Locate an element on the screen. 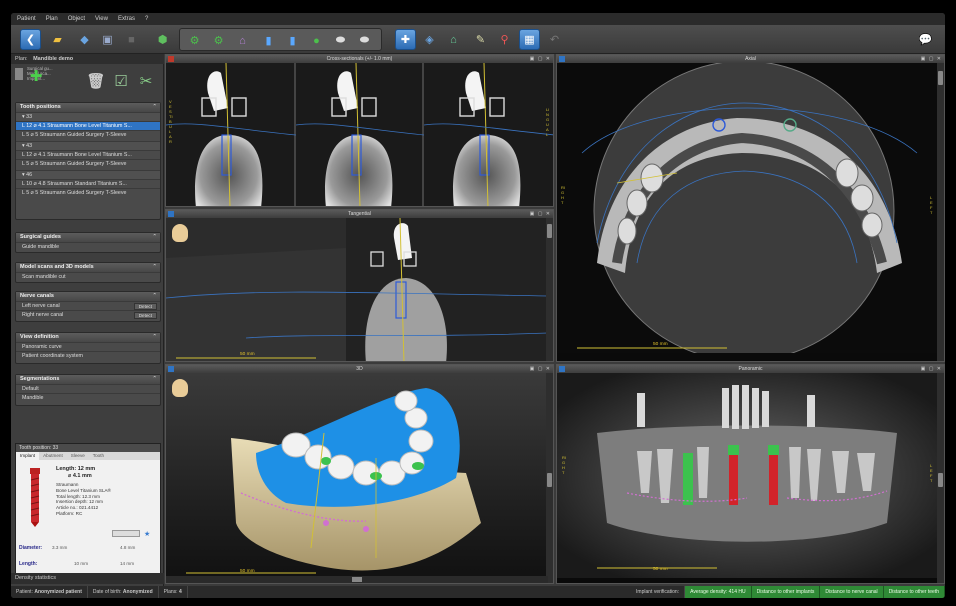  nerve-icon: ● is located at coordinates (316, 40).